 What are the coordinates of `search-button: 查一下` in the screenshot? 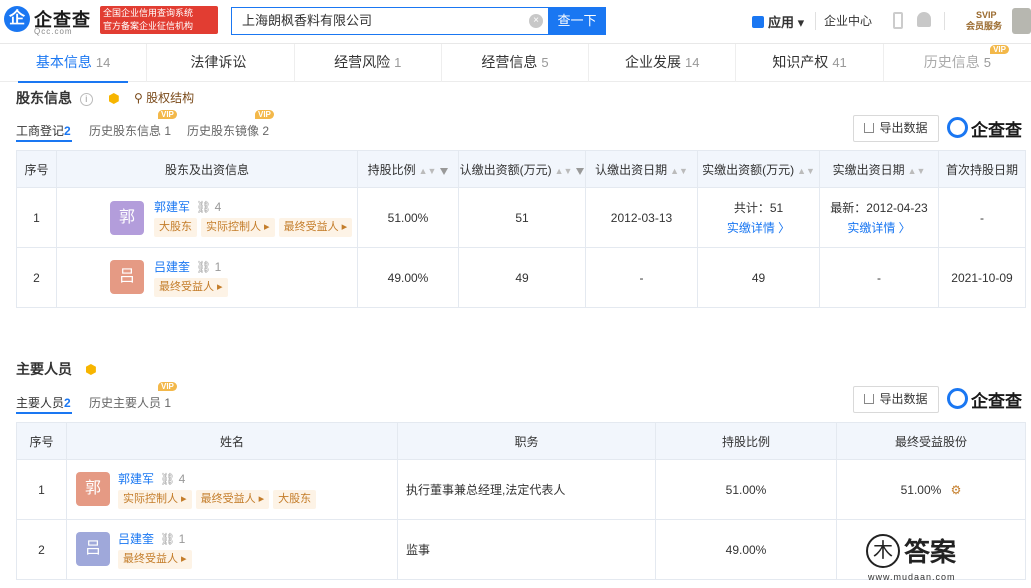 It's located at (577, 21).